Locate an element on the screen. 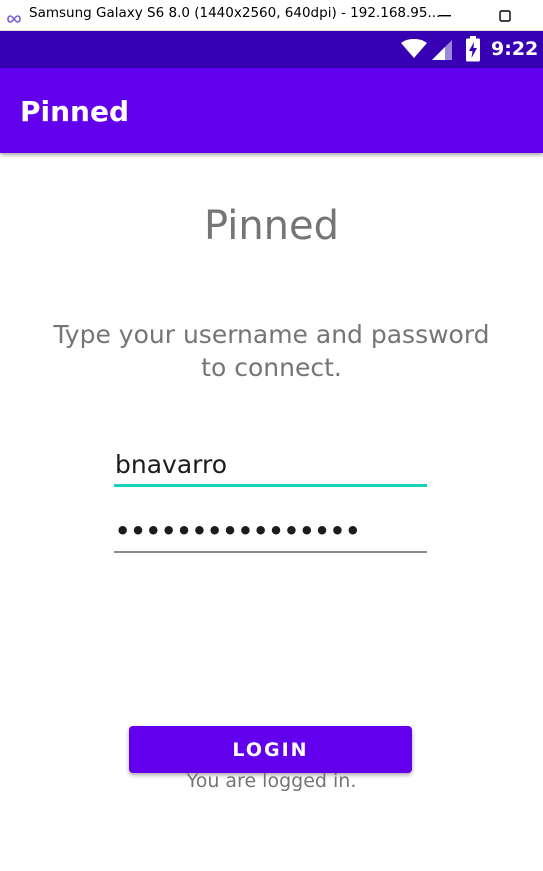 The height and width of the screenshot is (871, 543). app-toolbar: Pinned is located at coordinates (271, 110).